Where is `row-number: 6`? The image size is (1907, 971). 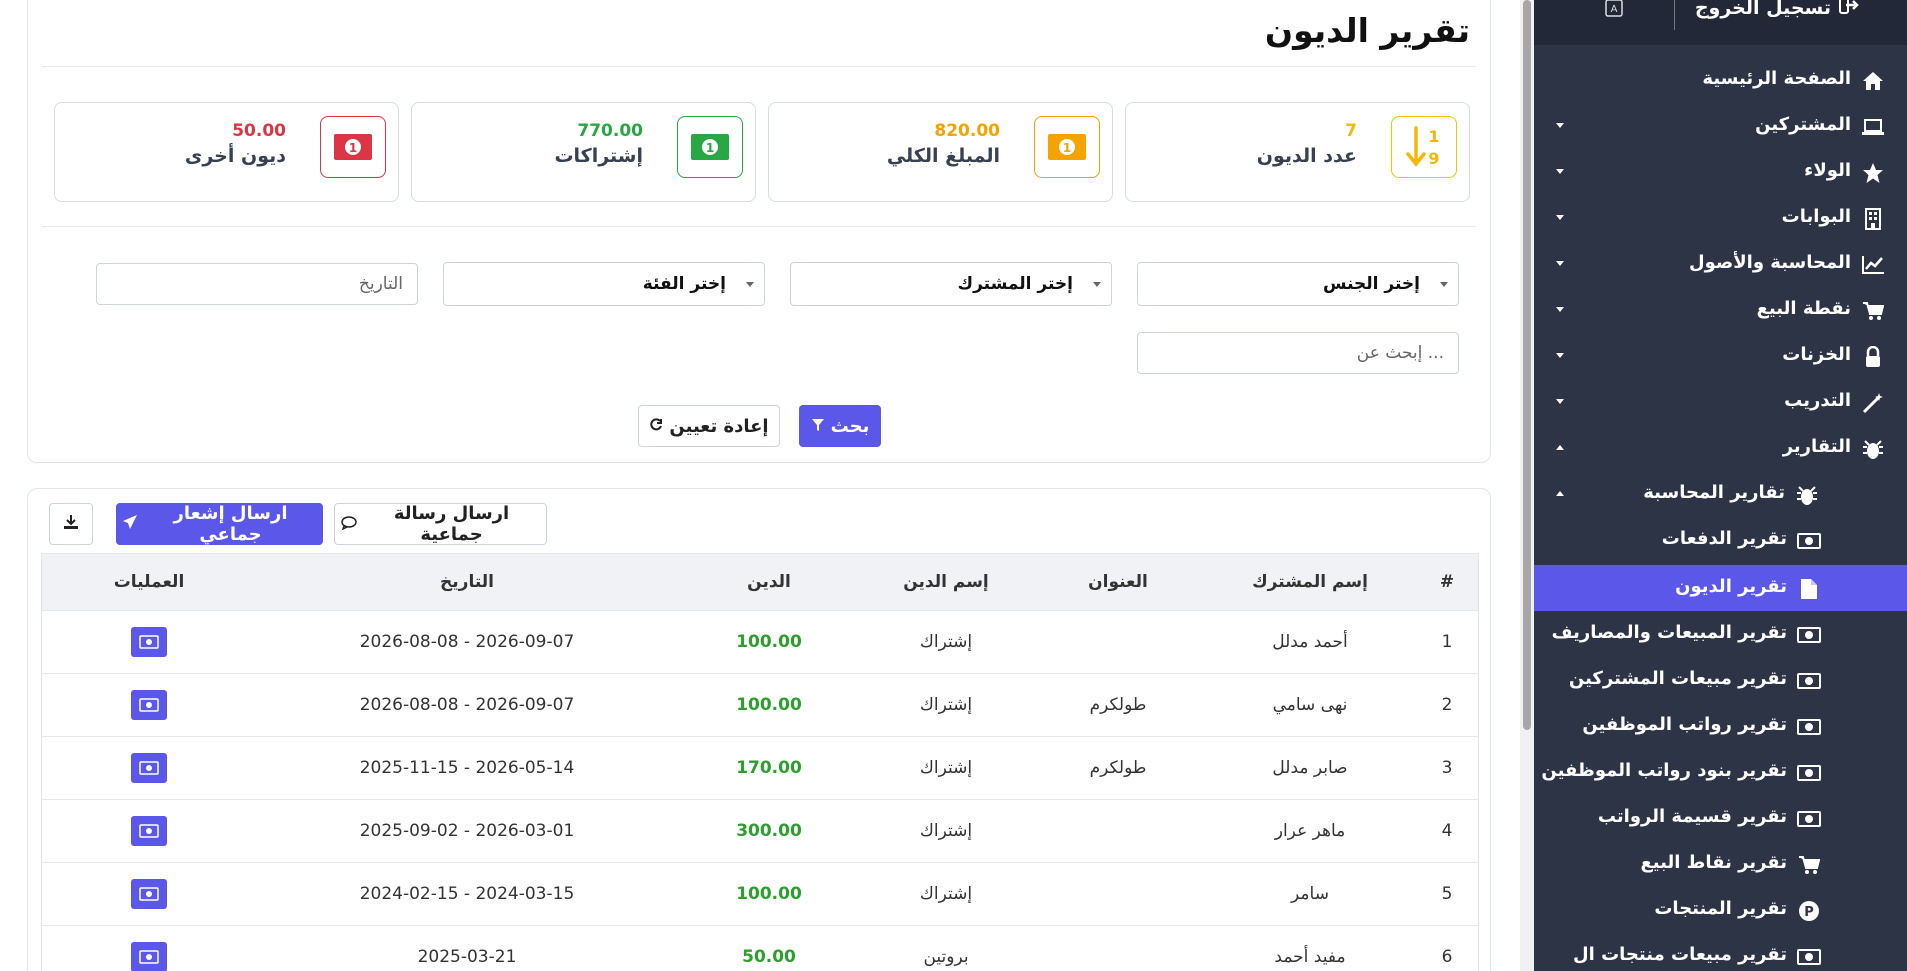 row-number: 6 is located at coordinates (1447, 947).